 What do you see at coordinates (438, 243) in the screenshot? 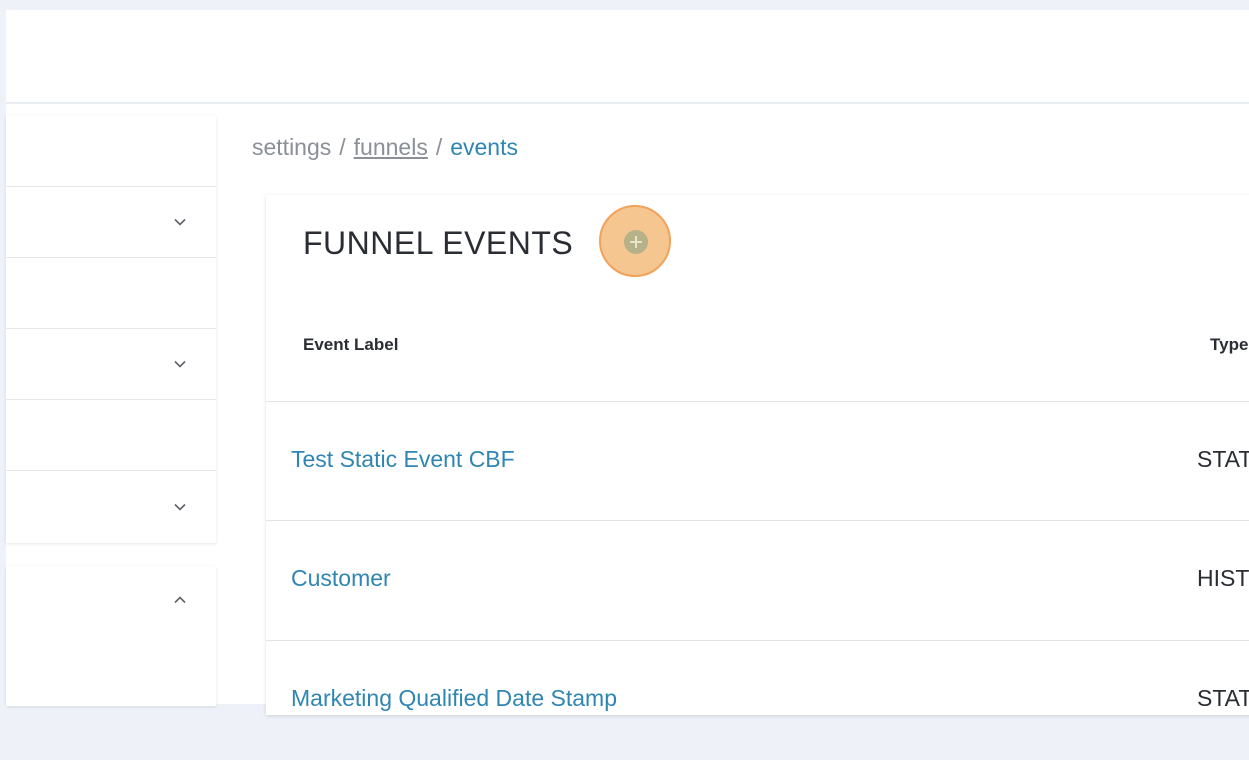
I see `page-title: FUNNEL EVENTS` at bounding box center [438, 243].